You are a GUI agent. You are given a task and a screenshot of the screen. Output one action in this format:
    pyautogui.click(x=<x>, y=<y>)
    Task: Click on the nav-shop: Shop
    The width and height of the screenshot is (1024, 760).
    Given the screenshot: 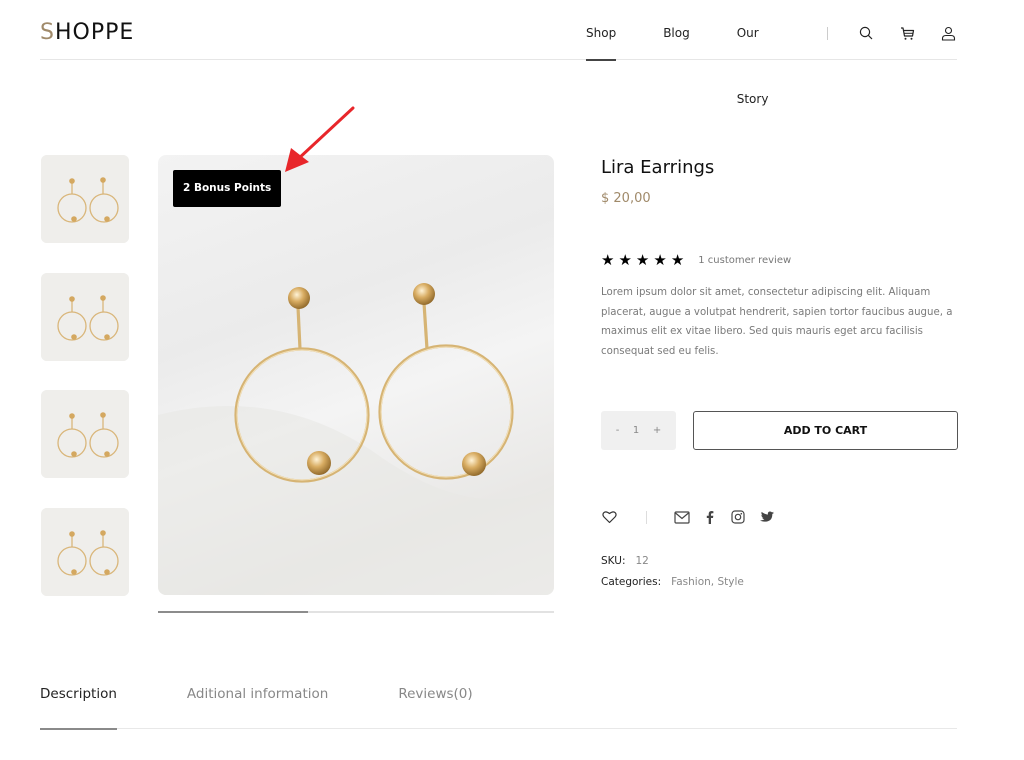 What is the action you would take?
    pyautogui.click(x=601, y=30)
    